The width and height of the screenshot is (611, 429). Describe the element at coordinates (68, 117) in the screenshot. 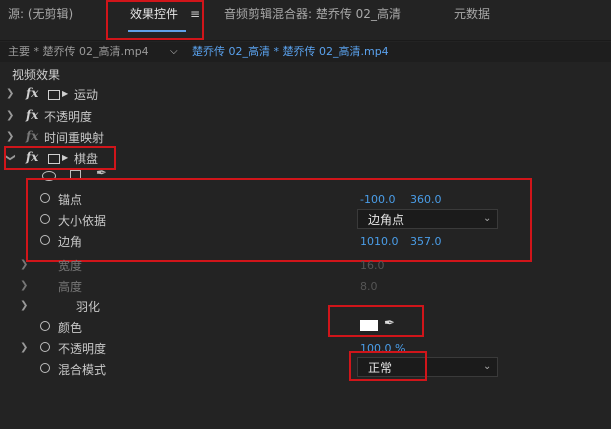

I see `effect-label-opacity: 不透明度` at that location.